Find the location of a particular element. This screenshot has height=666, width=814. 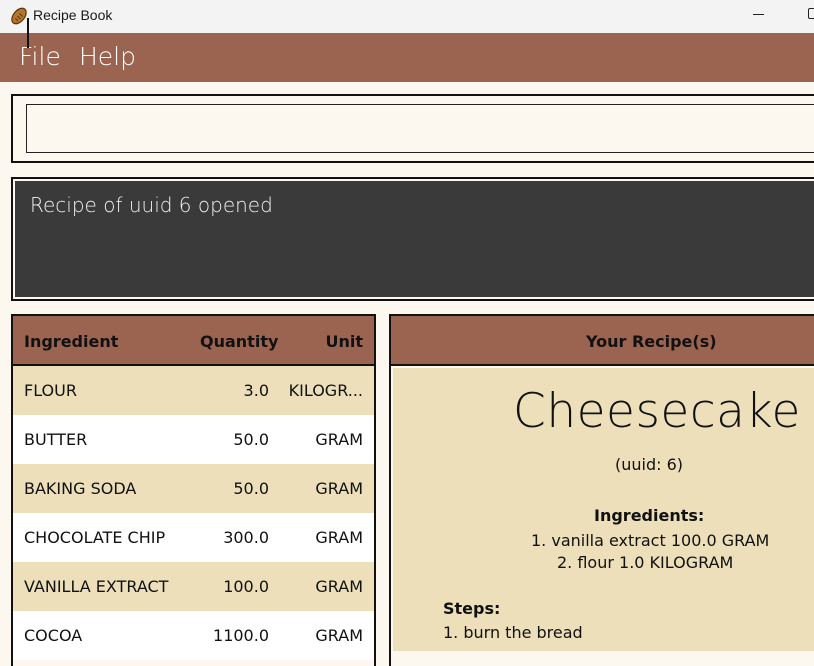

column-header-ingredient: Ingredient is located at coordinates (71, 341).